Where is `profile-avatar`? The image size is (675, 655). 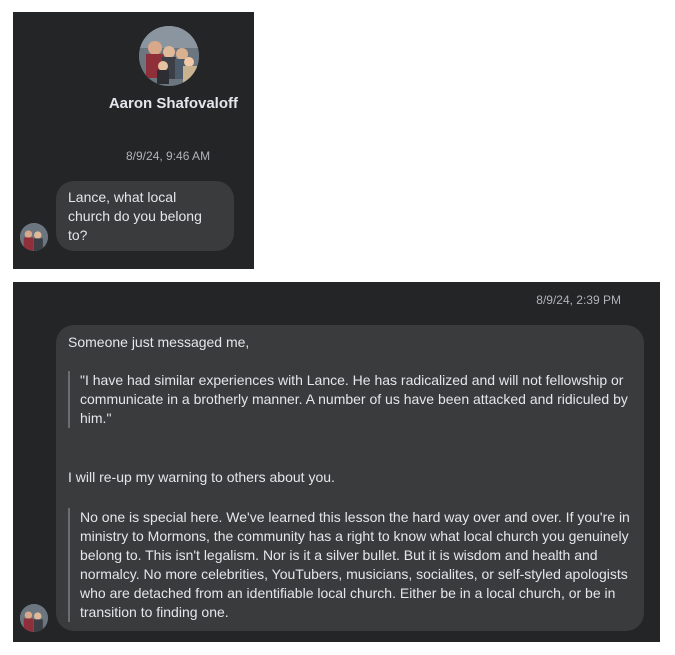 profile-avatar is located at coordinates (169, 56).